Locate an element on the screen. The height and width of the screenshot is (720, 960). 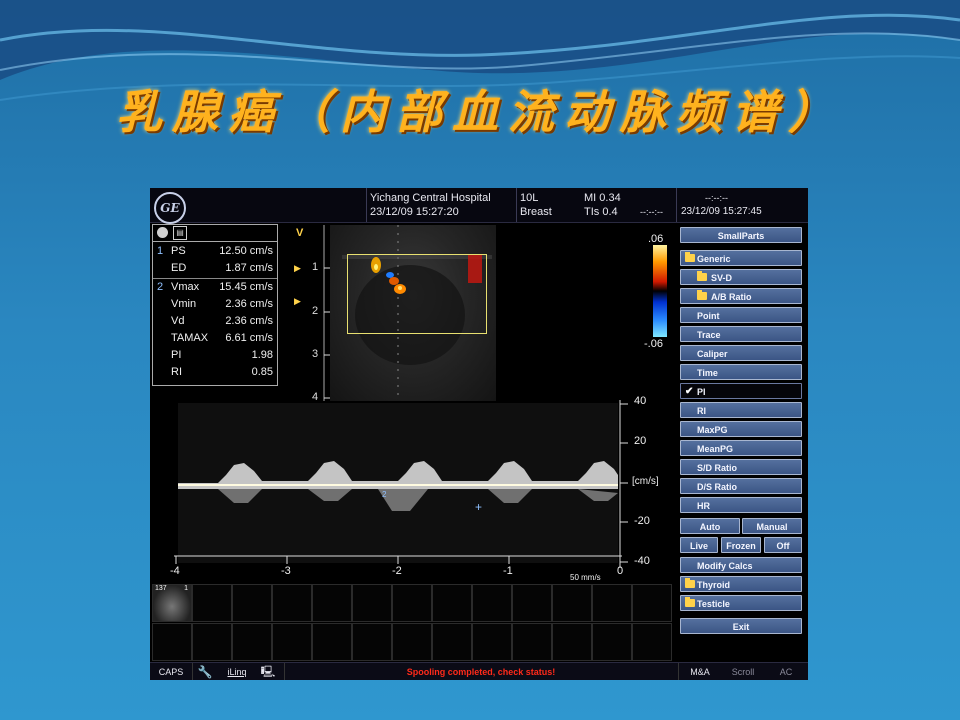
maxpg-button: MaxPG is located at coordinates (741, 429).